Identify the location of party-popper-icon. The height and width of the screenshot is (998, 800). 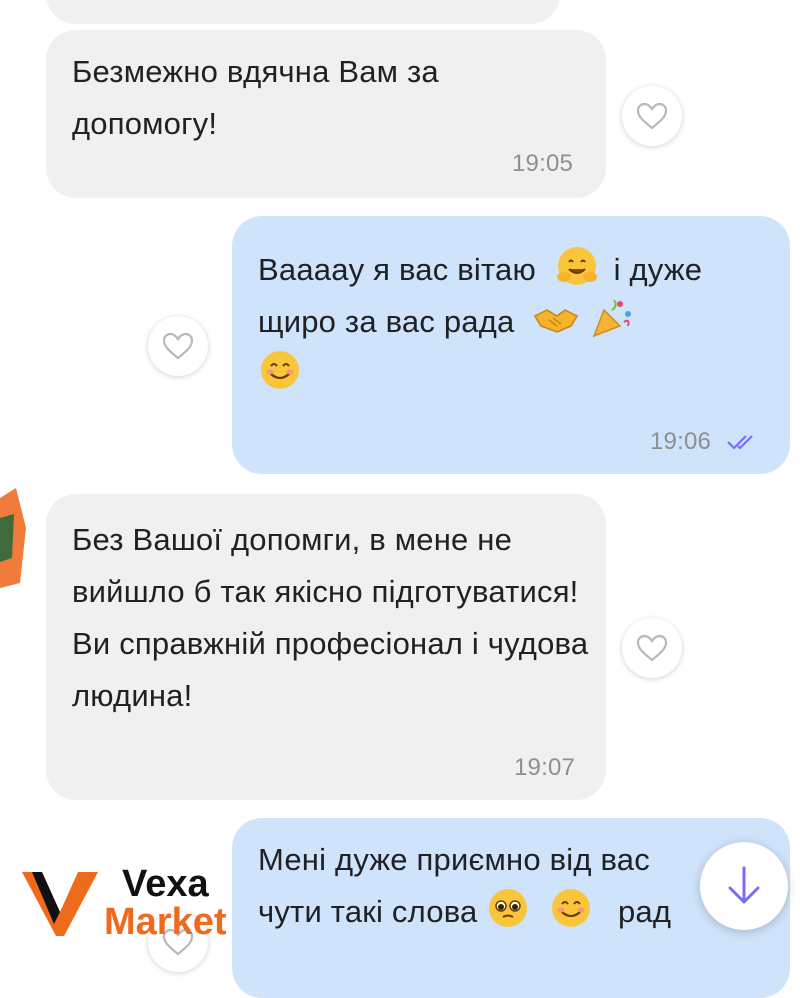
(611, 317).